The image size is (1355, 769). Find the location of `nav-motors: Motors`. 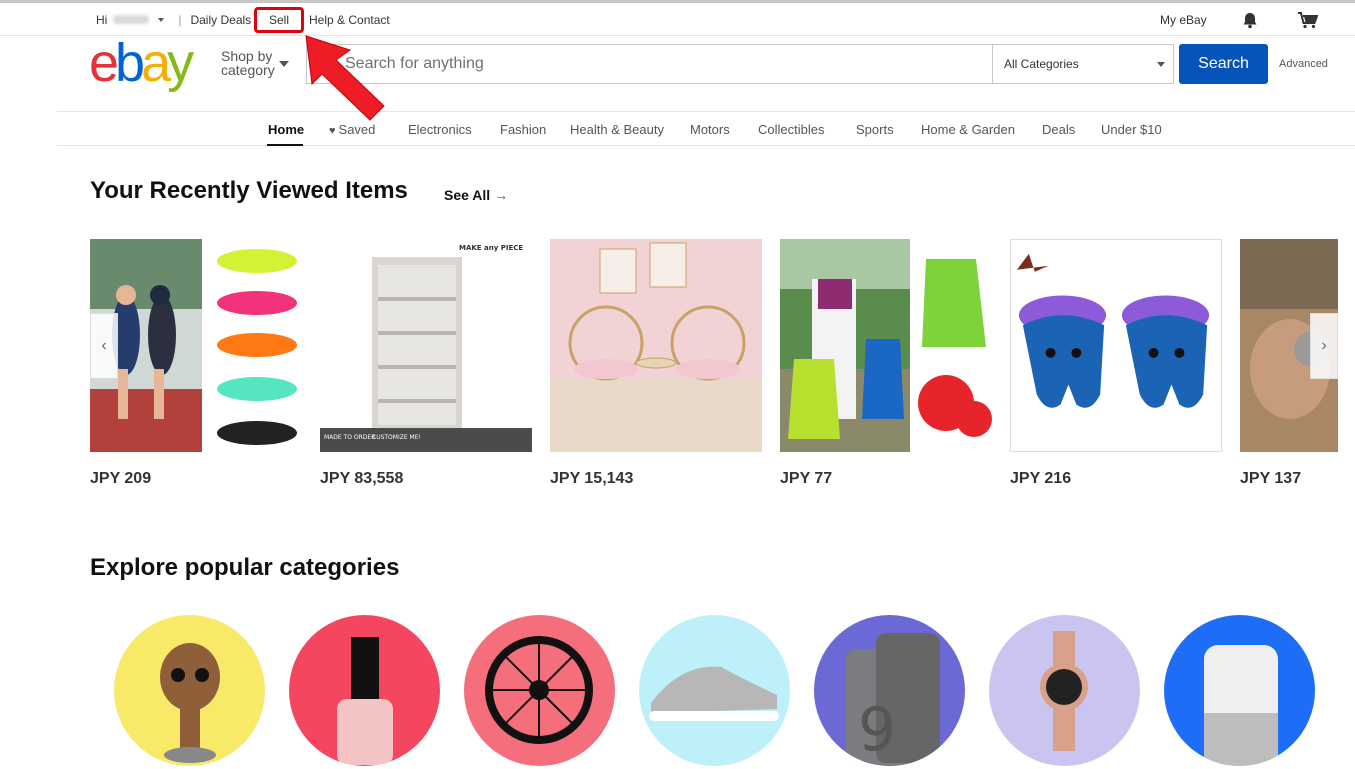

nav-motors: Motors is located at coordinates (710, 129).